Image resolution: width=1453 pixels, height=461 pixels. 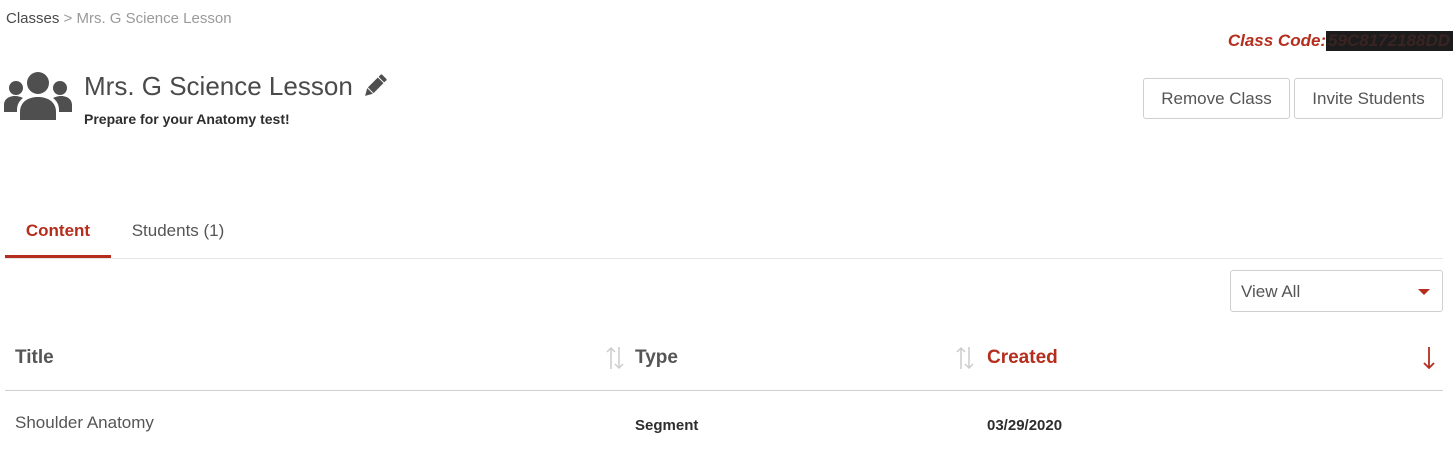 I want to click on view-filter-select: View All, so click(x=1336, y=291).